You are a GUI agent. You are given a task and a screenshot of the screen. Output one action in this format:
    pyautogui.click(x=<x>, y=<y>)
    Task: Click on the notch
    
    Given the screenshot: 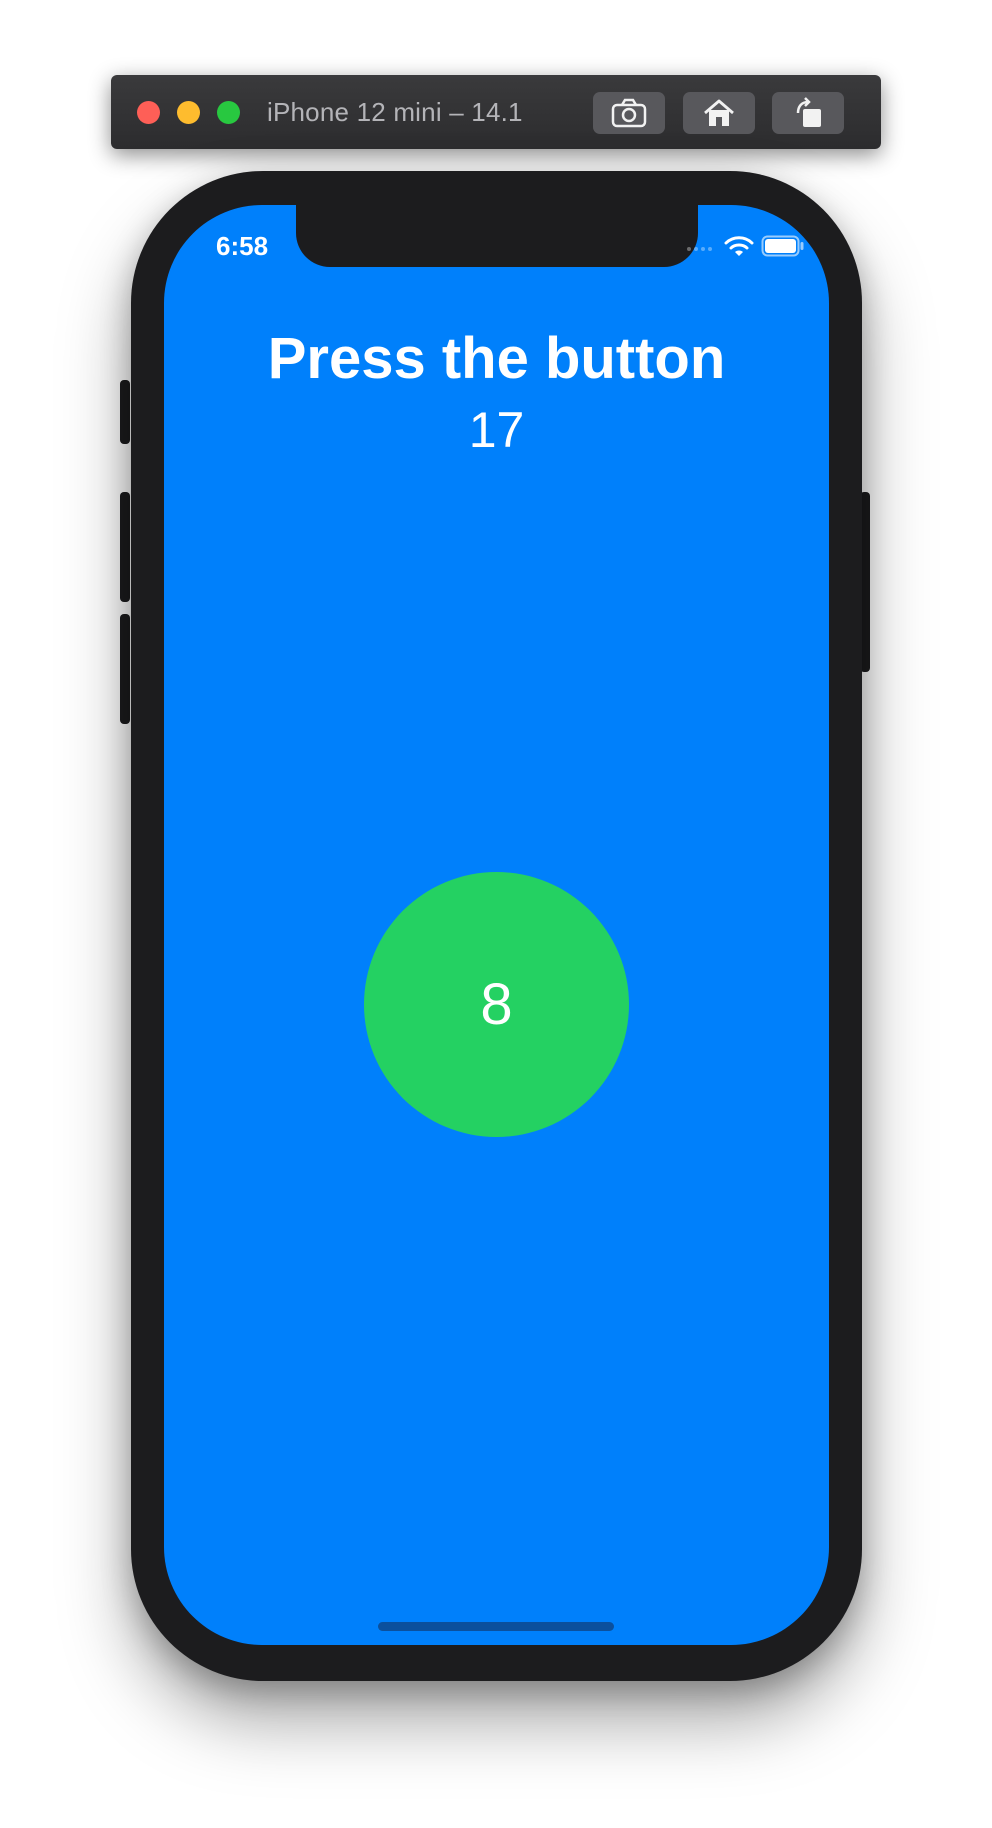 What is the action you would take?
    pyautogui.click(x=497, y=236)
    